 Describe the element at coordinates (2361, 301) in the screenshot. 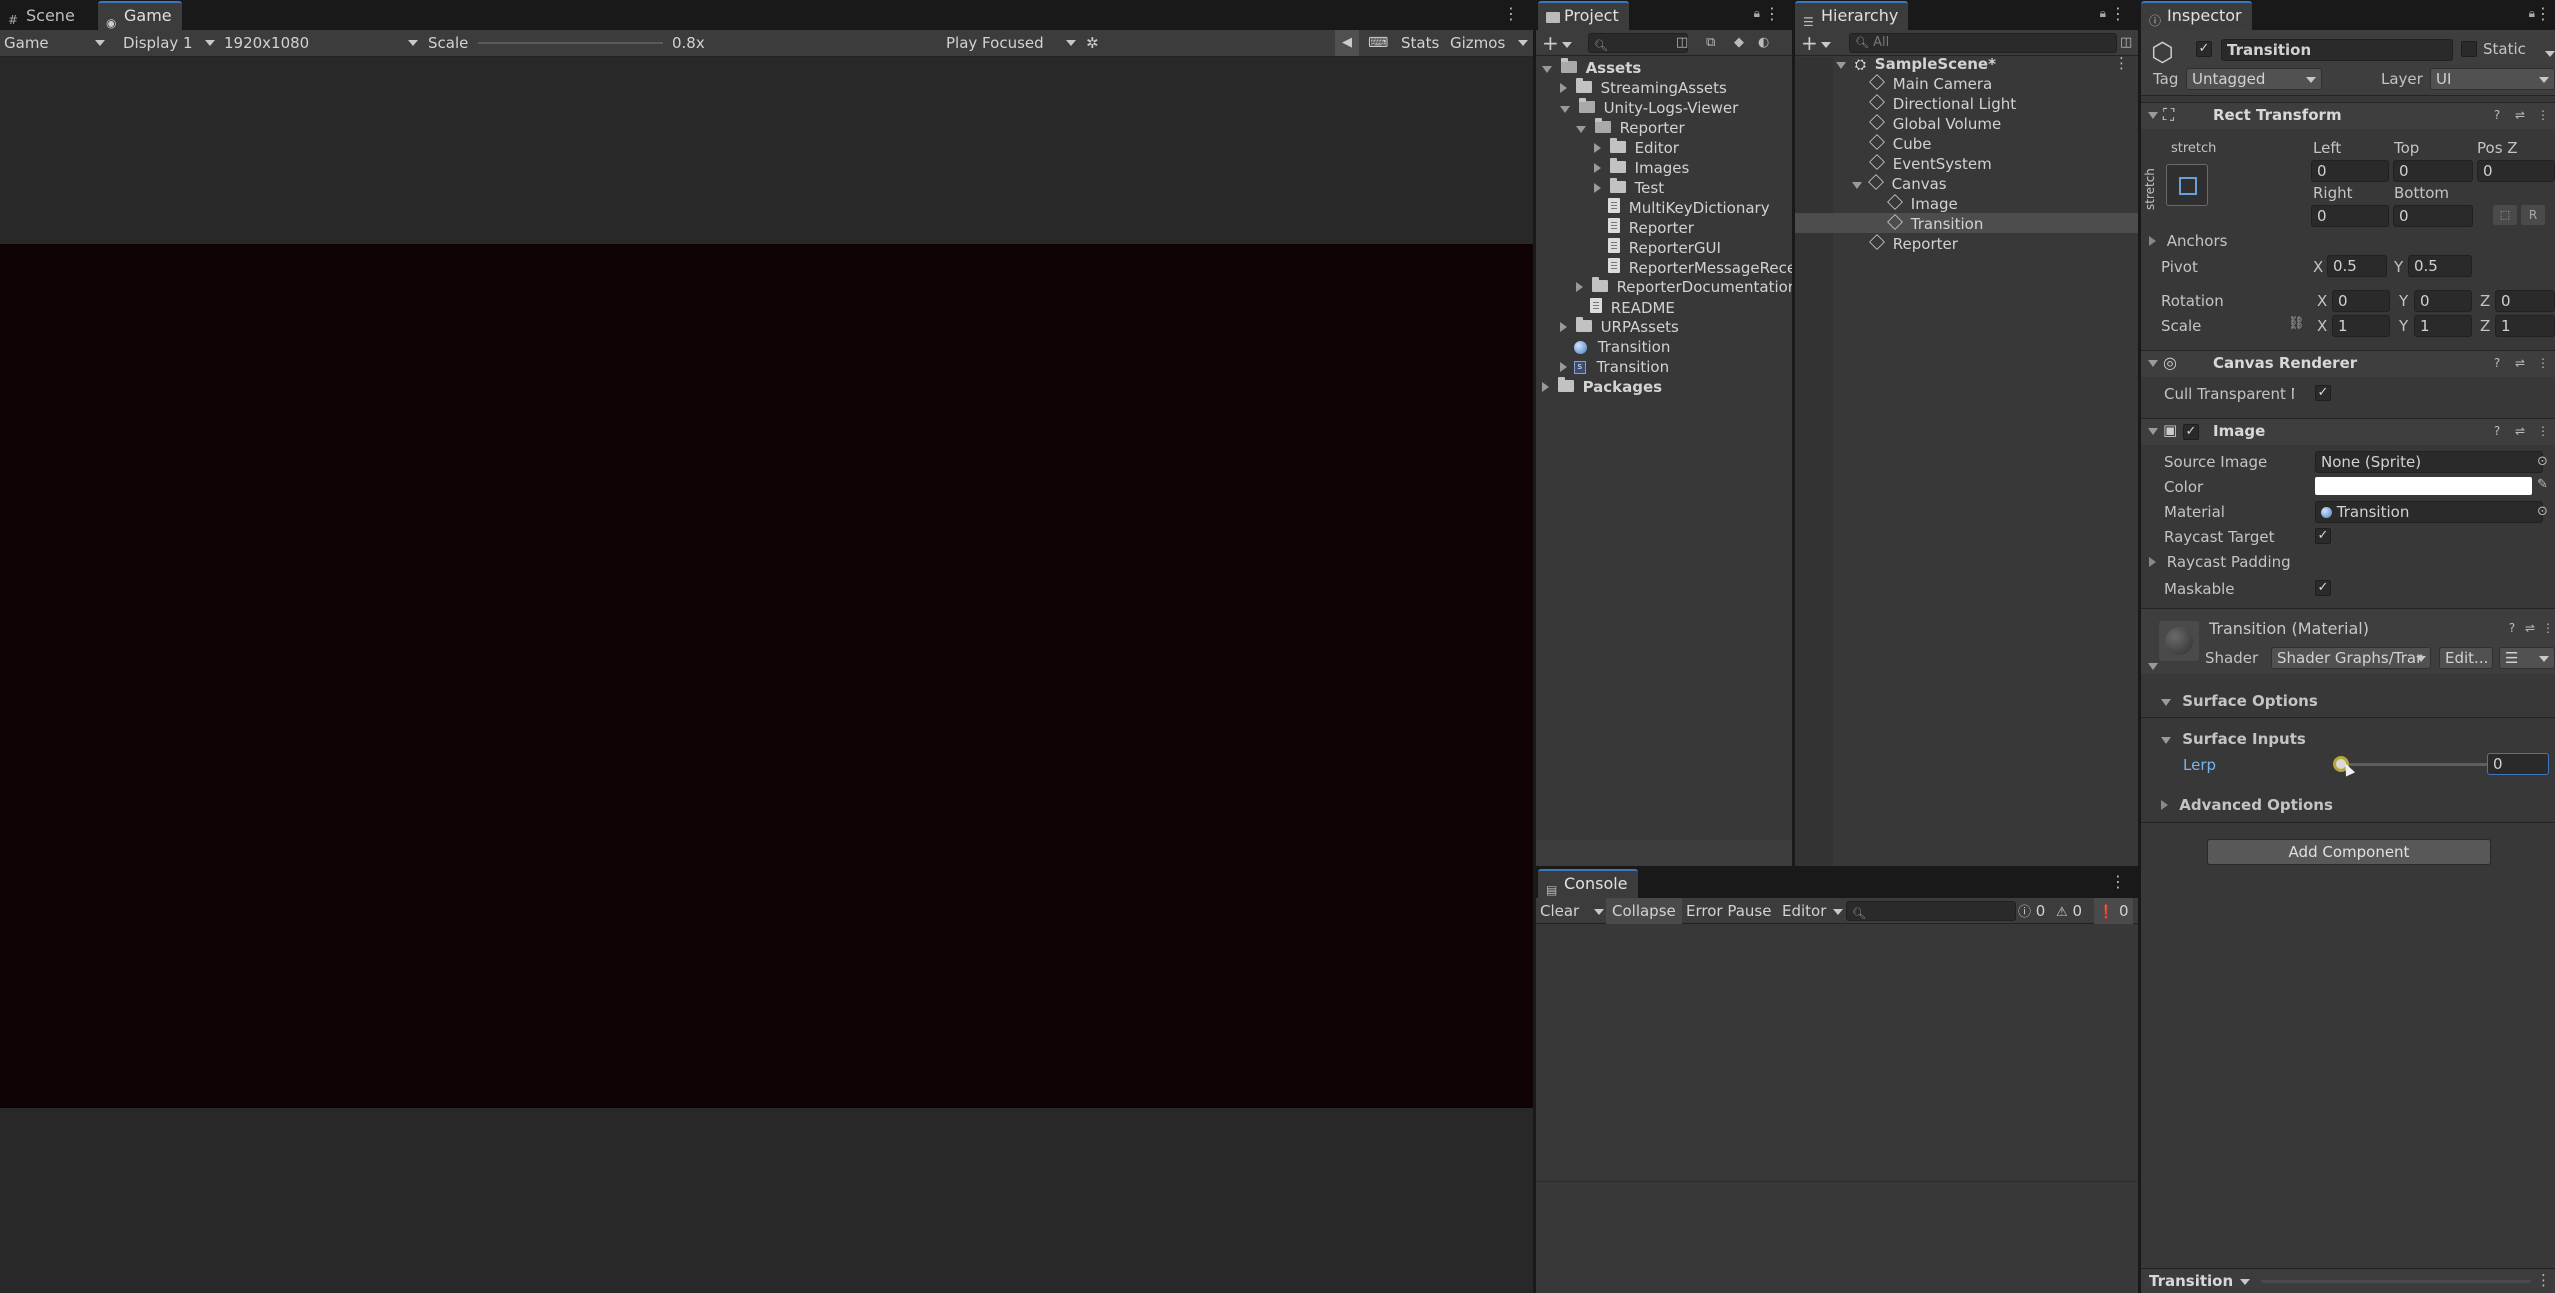

I see `rotation-x-field: 0` at that location.